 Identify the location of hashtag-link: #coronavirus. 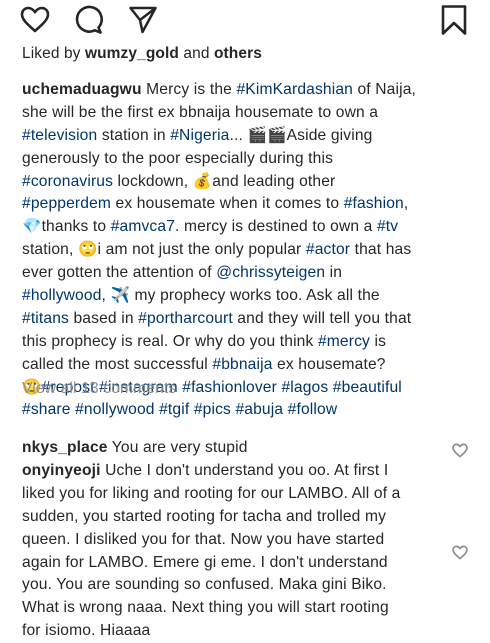
(67, 181).